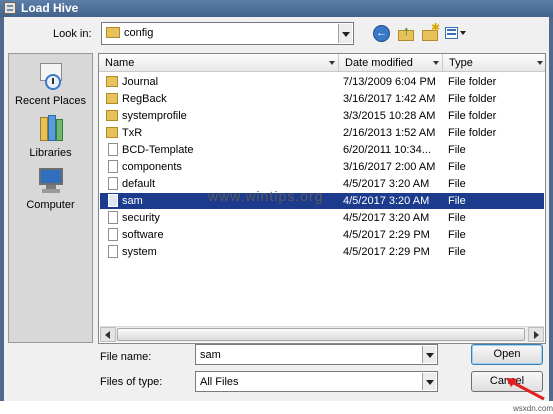  Describe the element at coordinates (525, 389) in the screenshot. I see `pointer-arrow-icon` at that location.